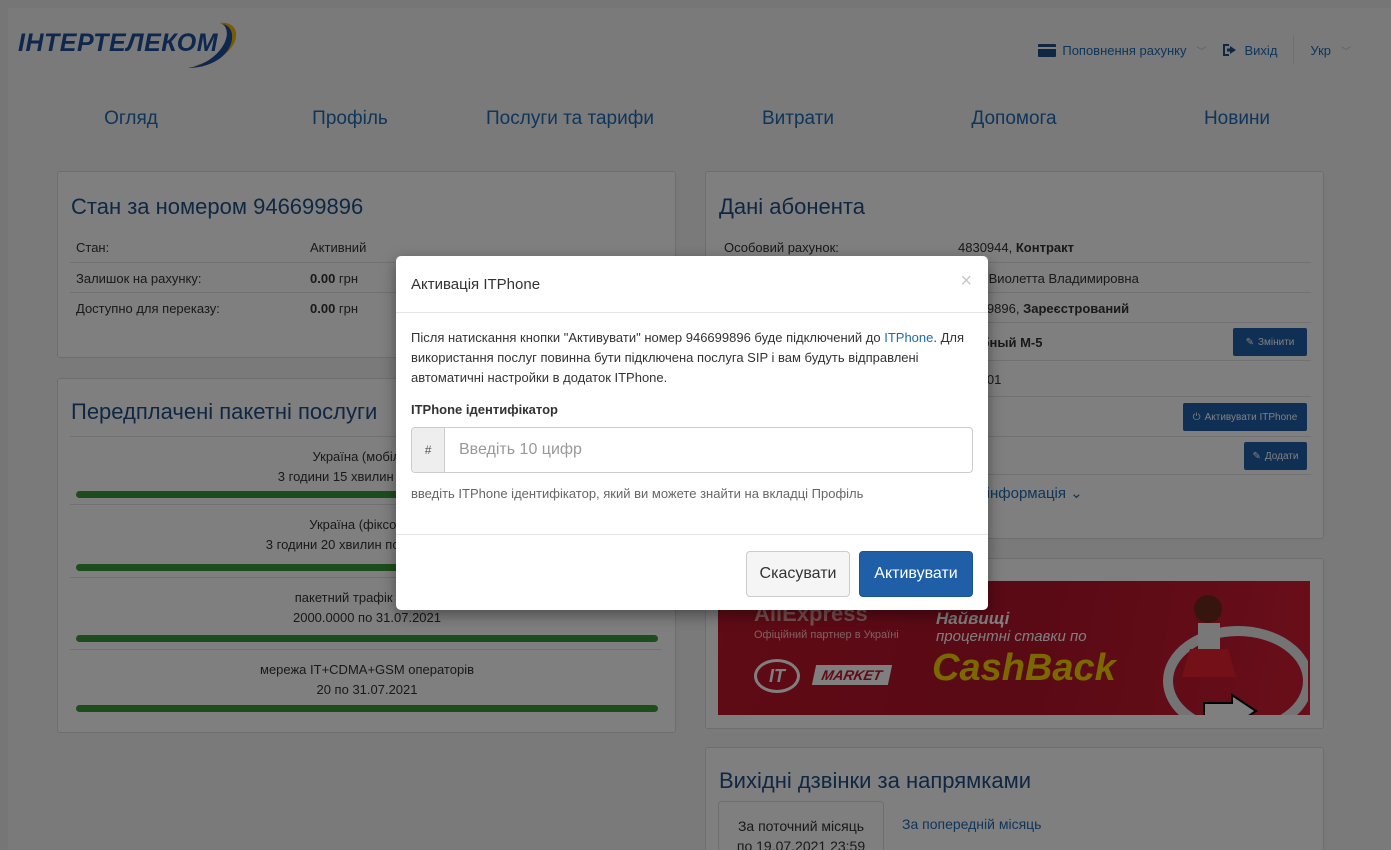  Describe the element at coordinates (708, 450) in the screenshot. I see `itphone-id-input` at that location.